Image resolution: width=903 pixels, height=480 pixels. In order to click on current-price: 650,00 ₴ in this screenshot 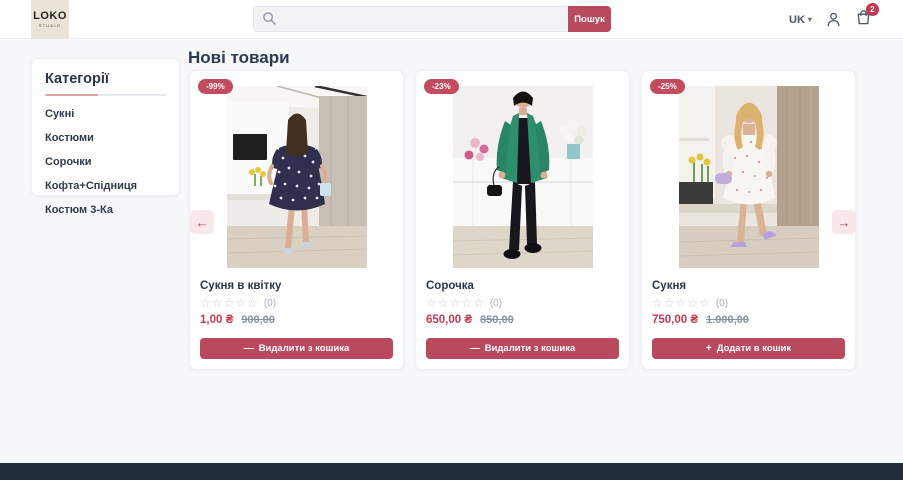, I will do `click(449, 320)`.